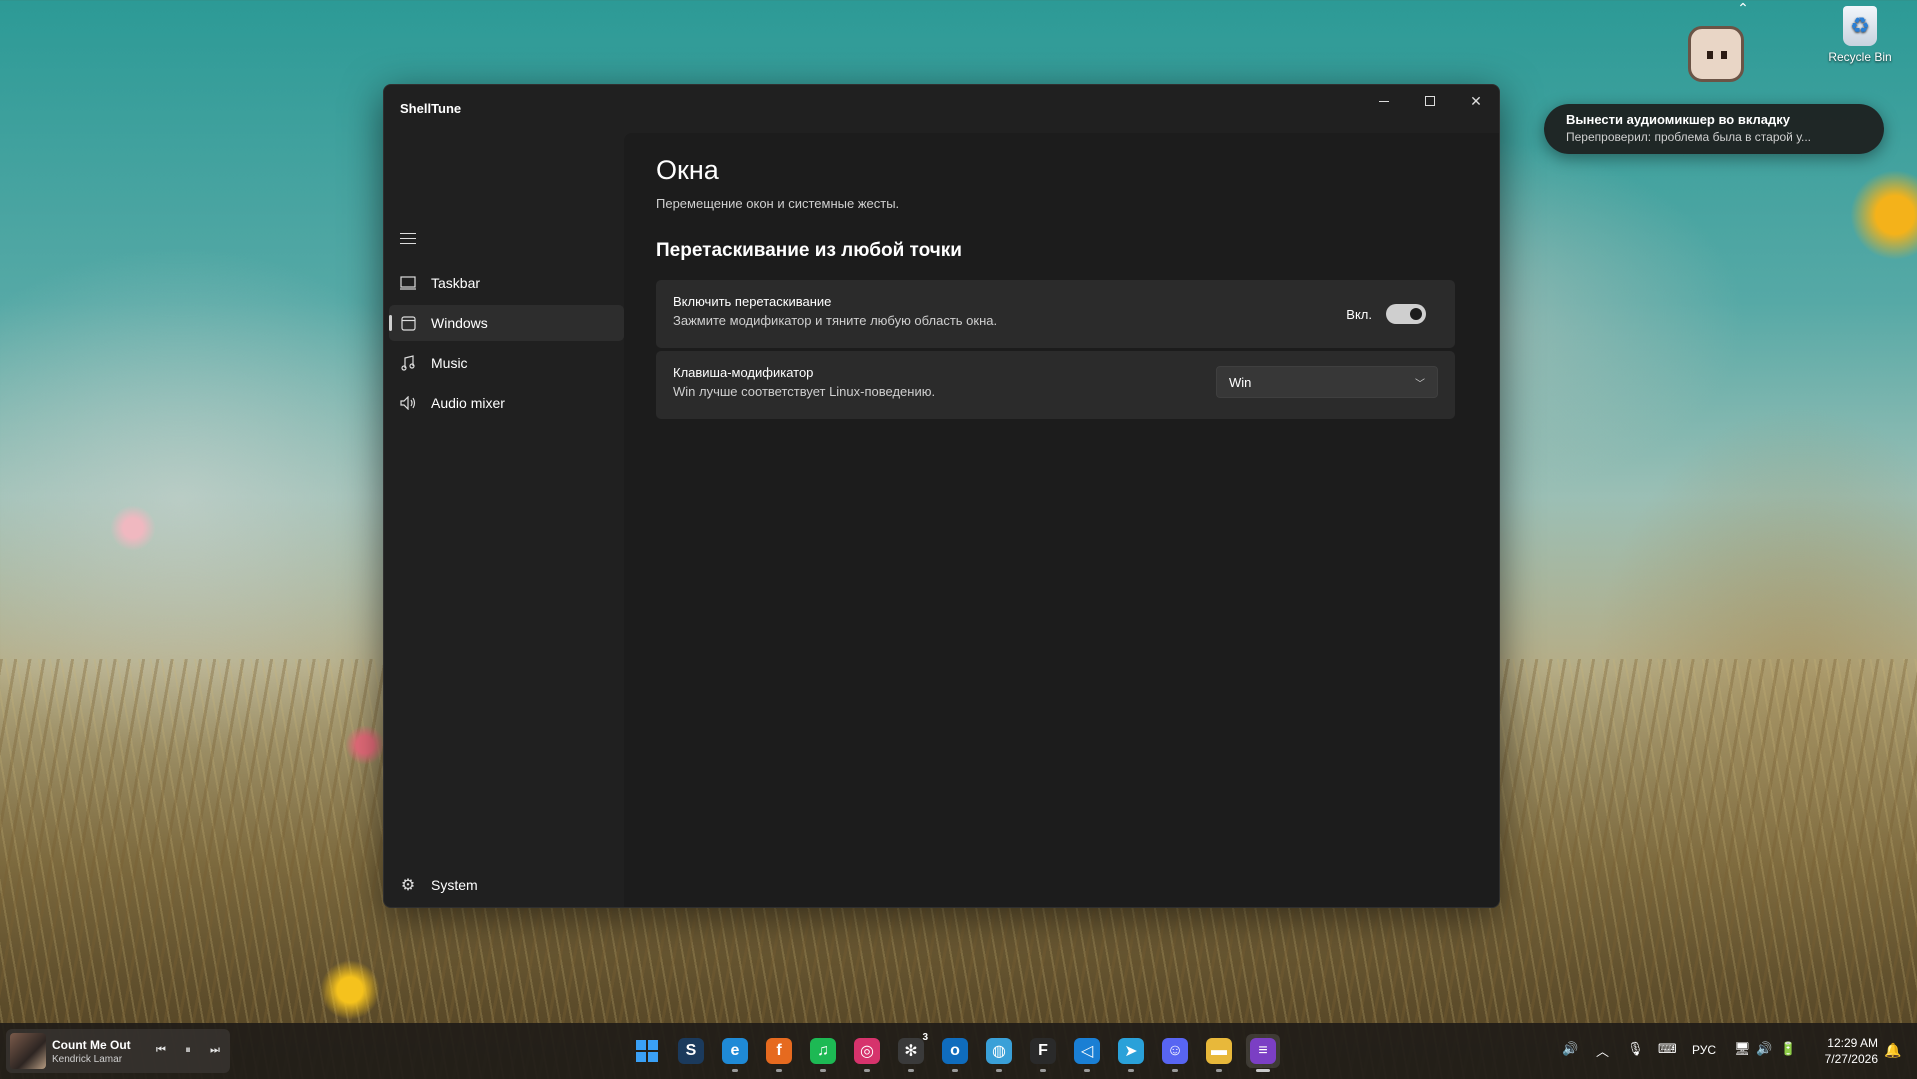 The height and width of the screenshot is (1079, 1917). I want to click on page-title: Окна, so click(687, 170).